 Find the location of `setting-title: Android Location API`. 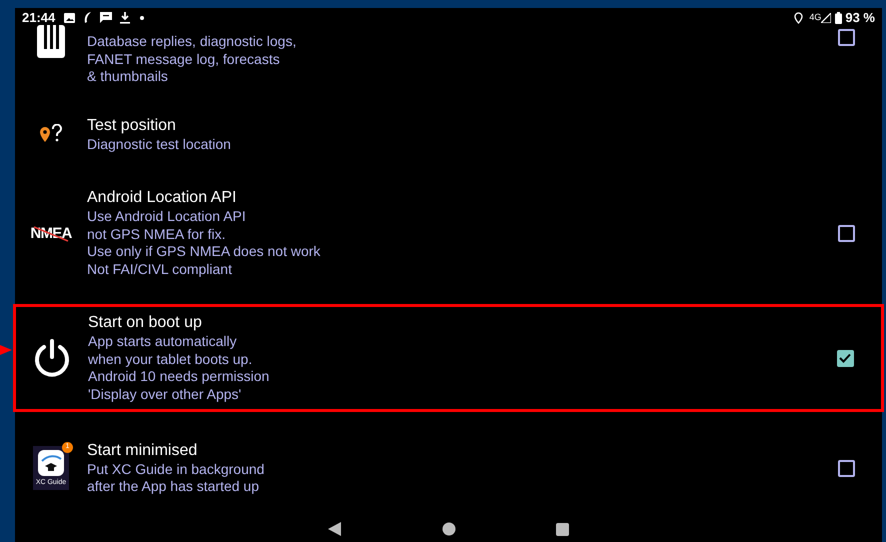

setting-title: Android Location API is located at coordinates (162, 198).